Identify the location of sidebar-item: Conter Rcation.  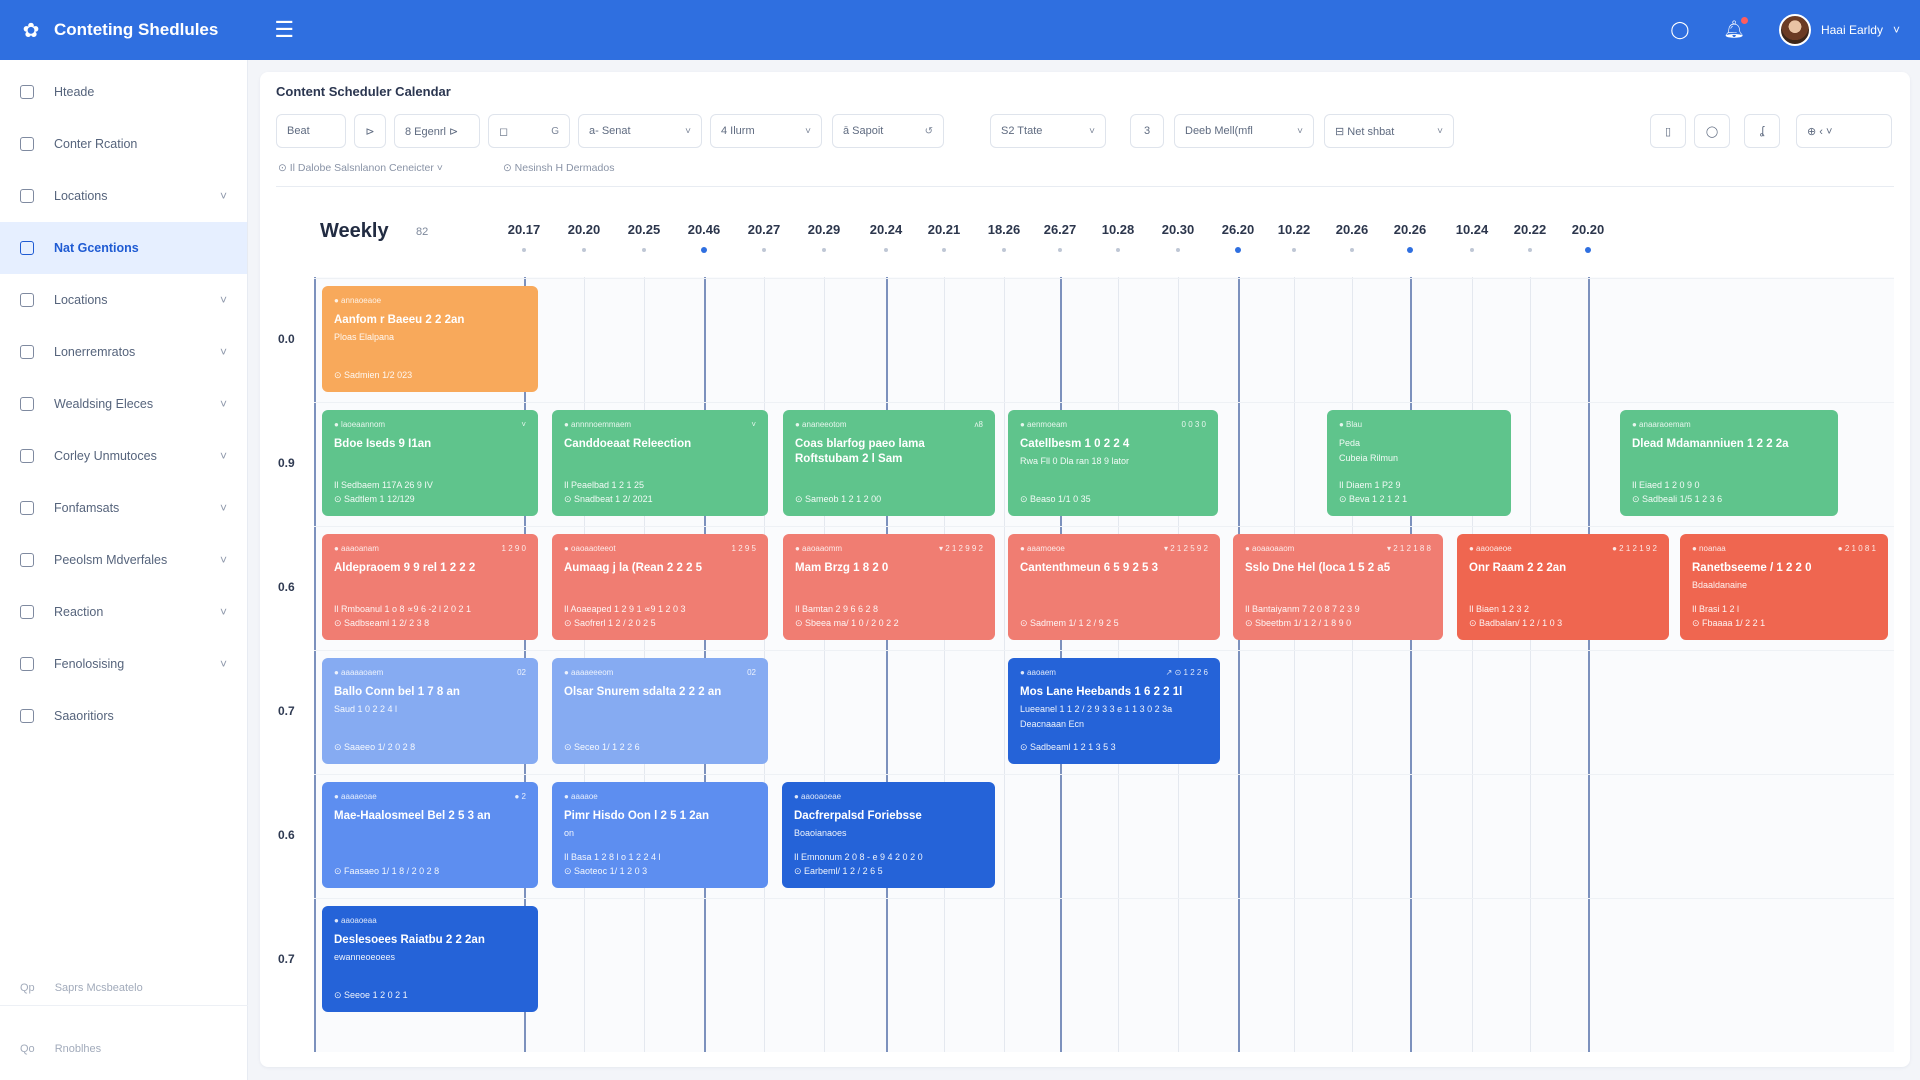
(123, 144).